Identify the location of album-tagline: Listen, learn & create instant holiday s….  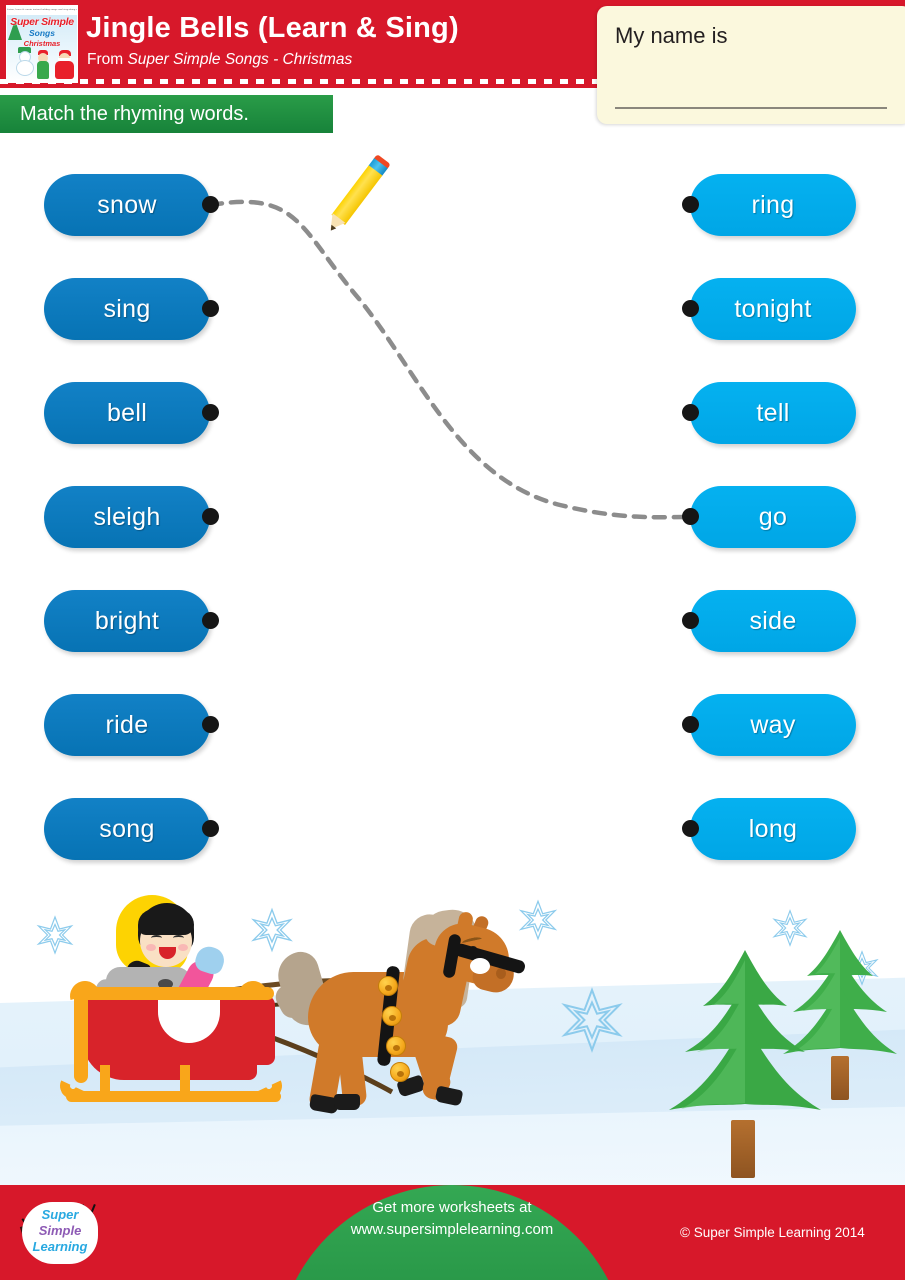
(42, 10).